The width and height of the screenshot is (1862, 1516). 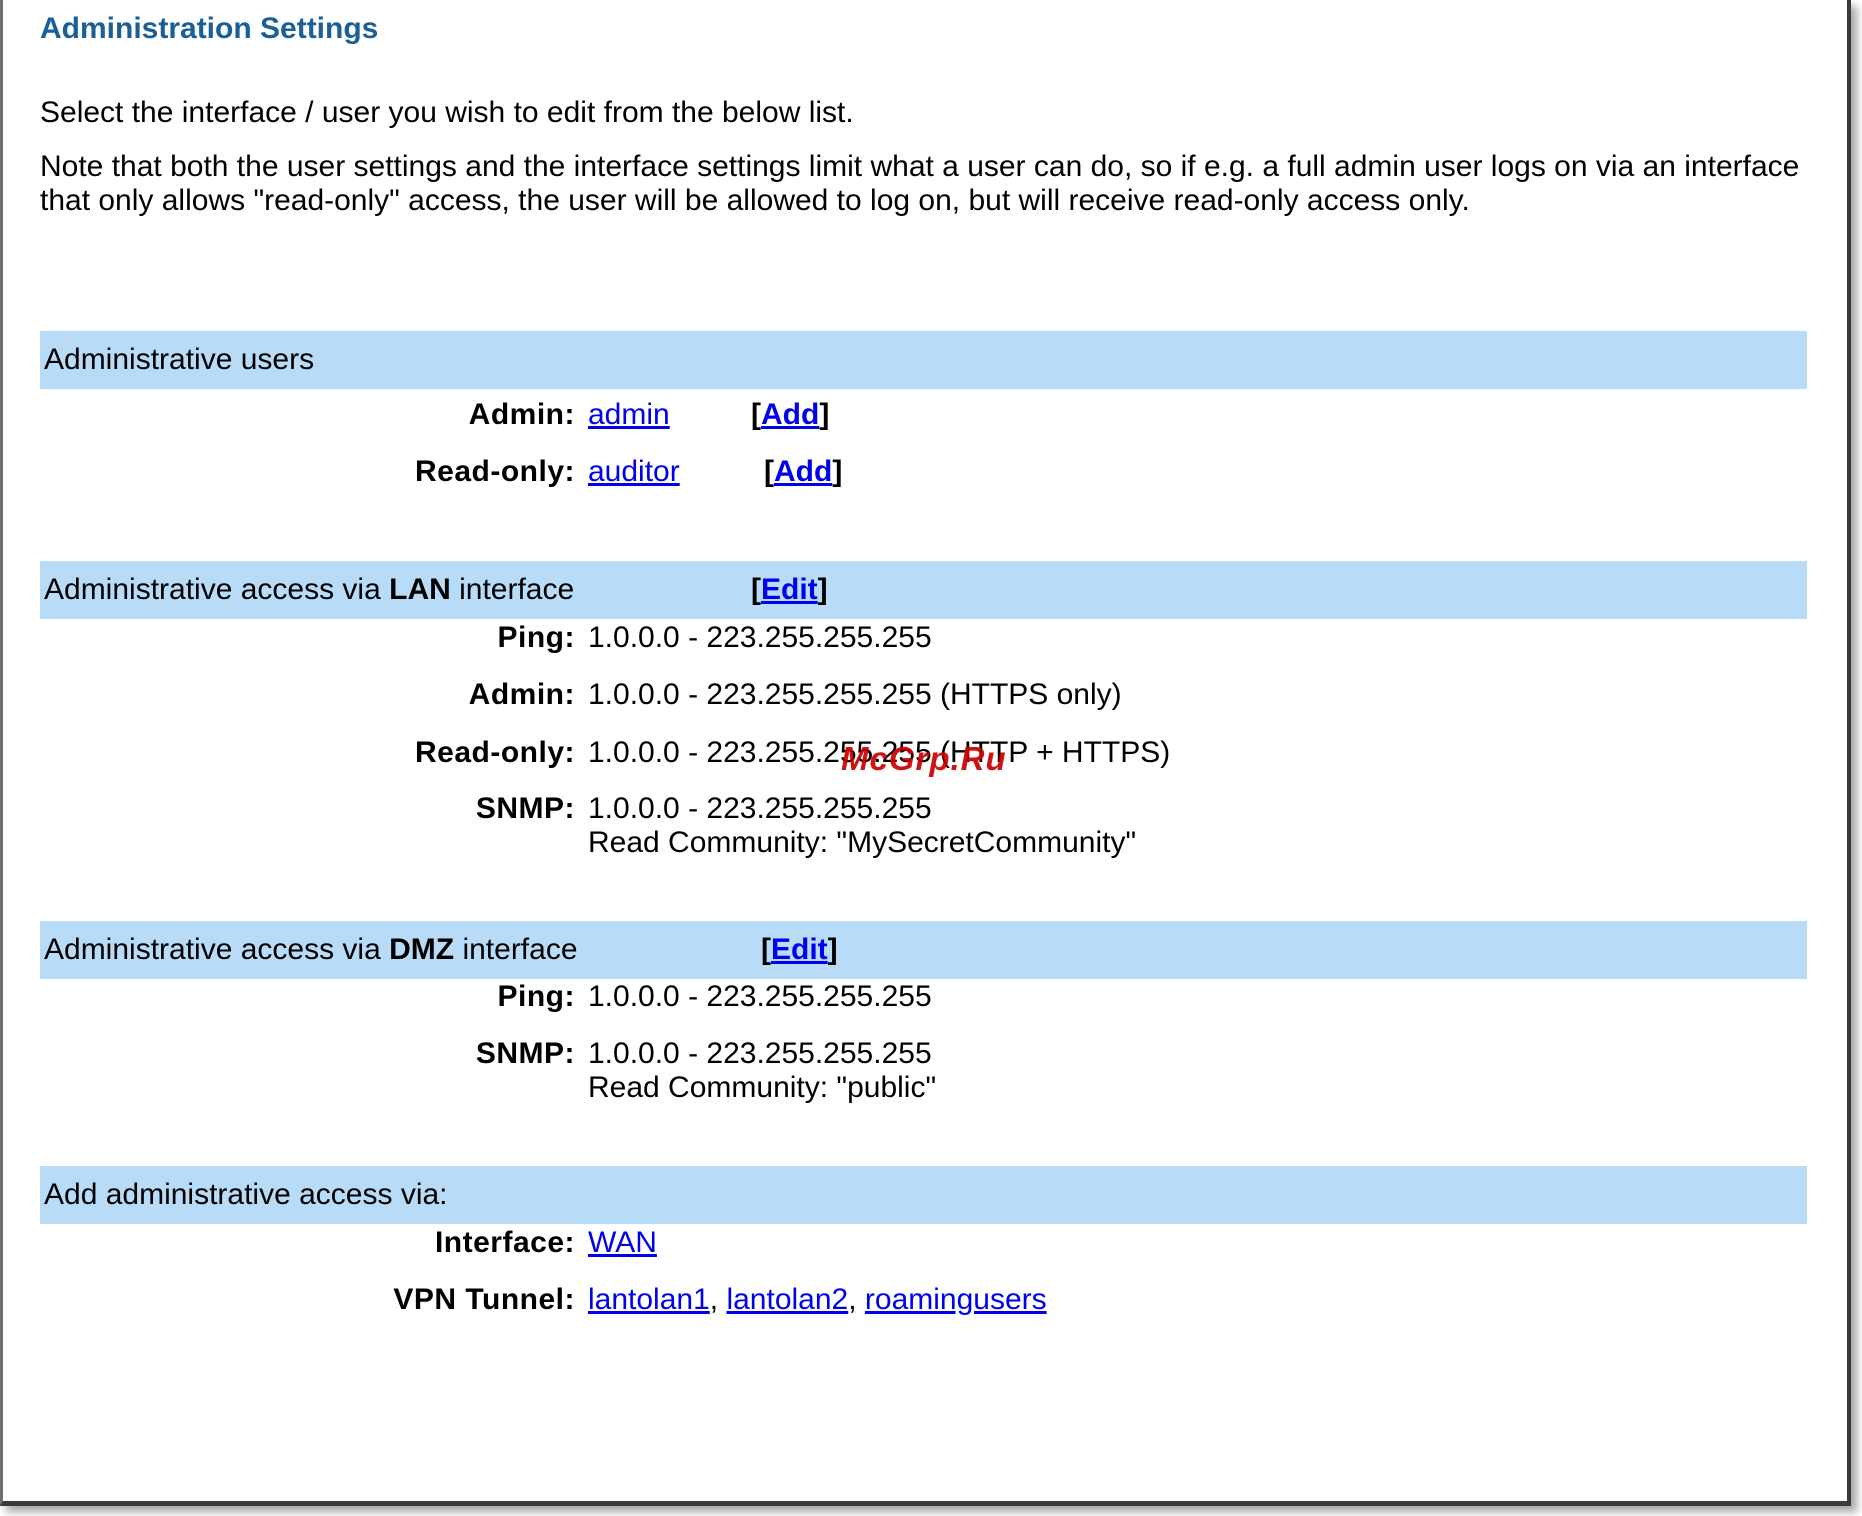 I want to click on dmz-ping-row: Ping: 1.0.0.0 - 223.255.255.255, so click(x=923, y=1000).